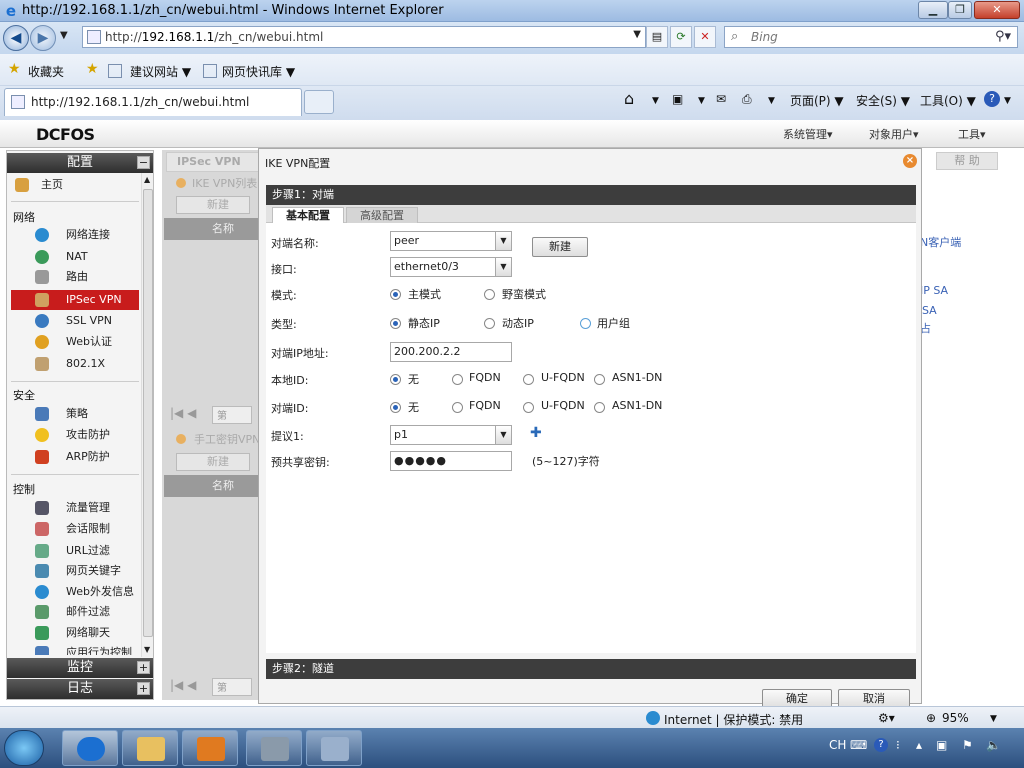  I want to click on minimize-button: ▁, so click(933, 10).